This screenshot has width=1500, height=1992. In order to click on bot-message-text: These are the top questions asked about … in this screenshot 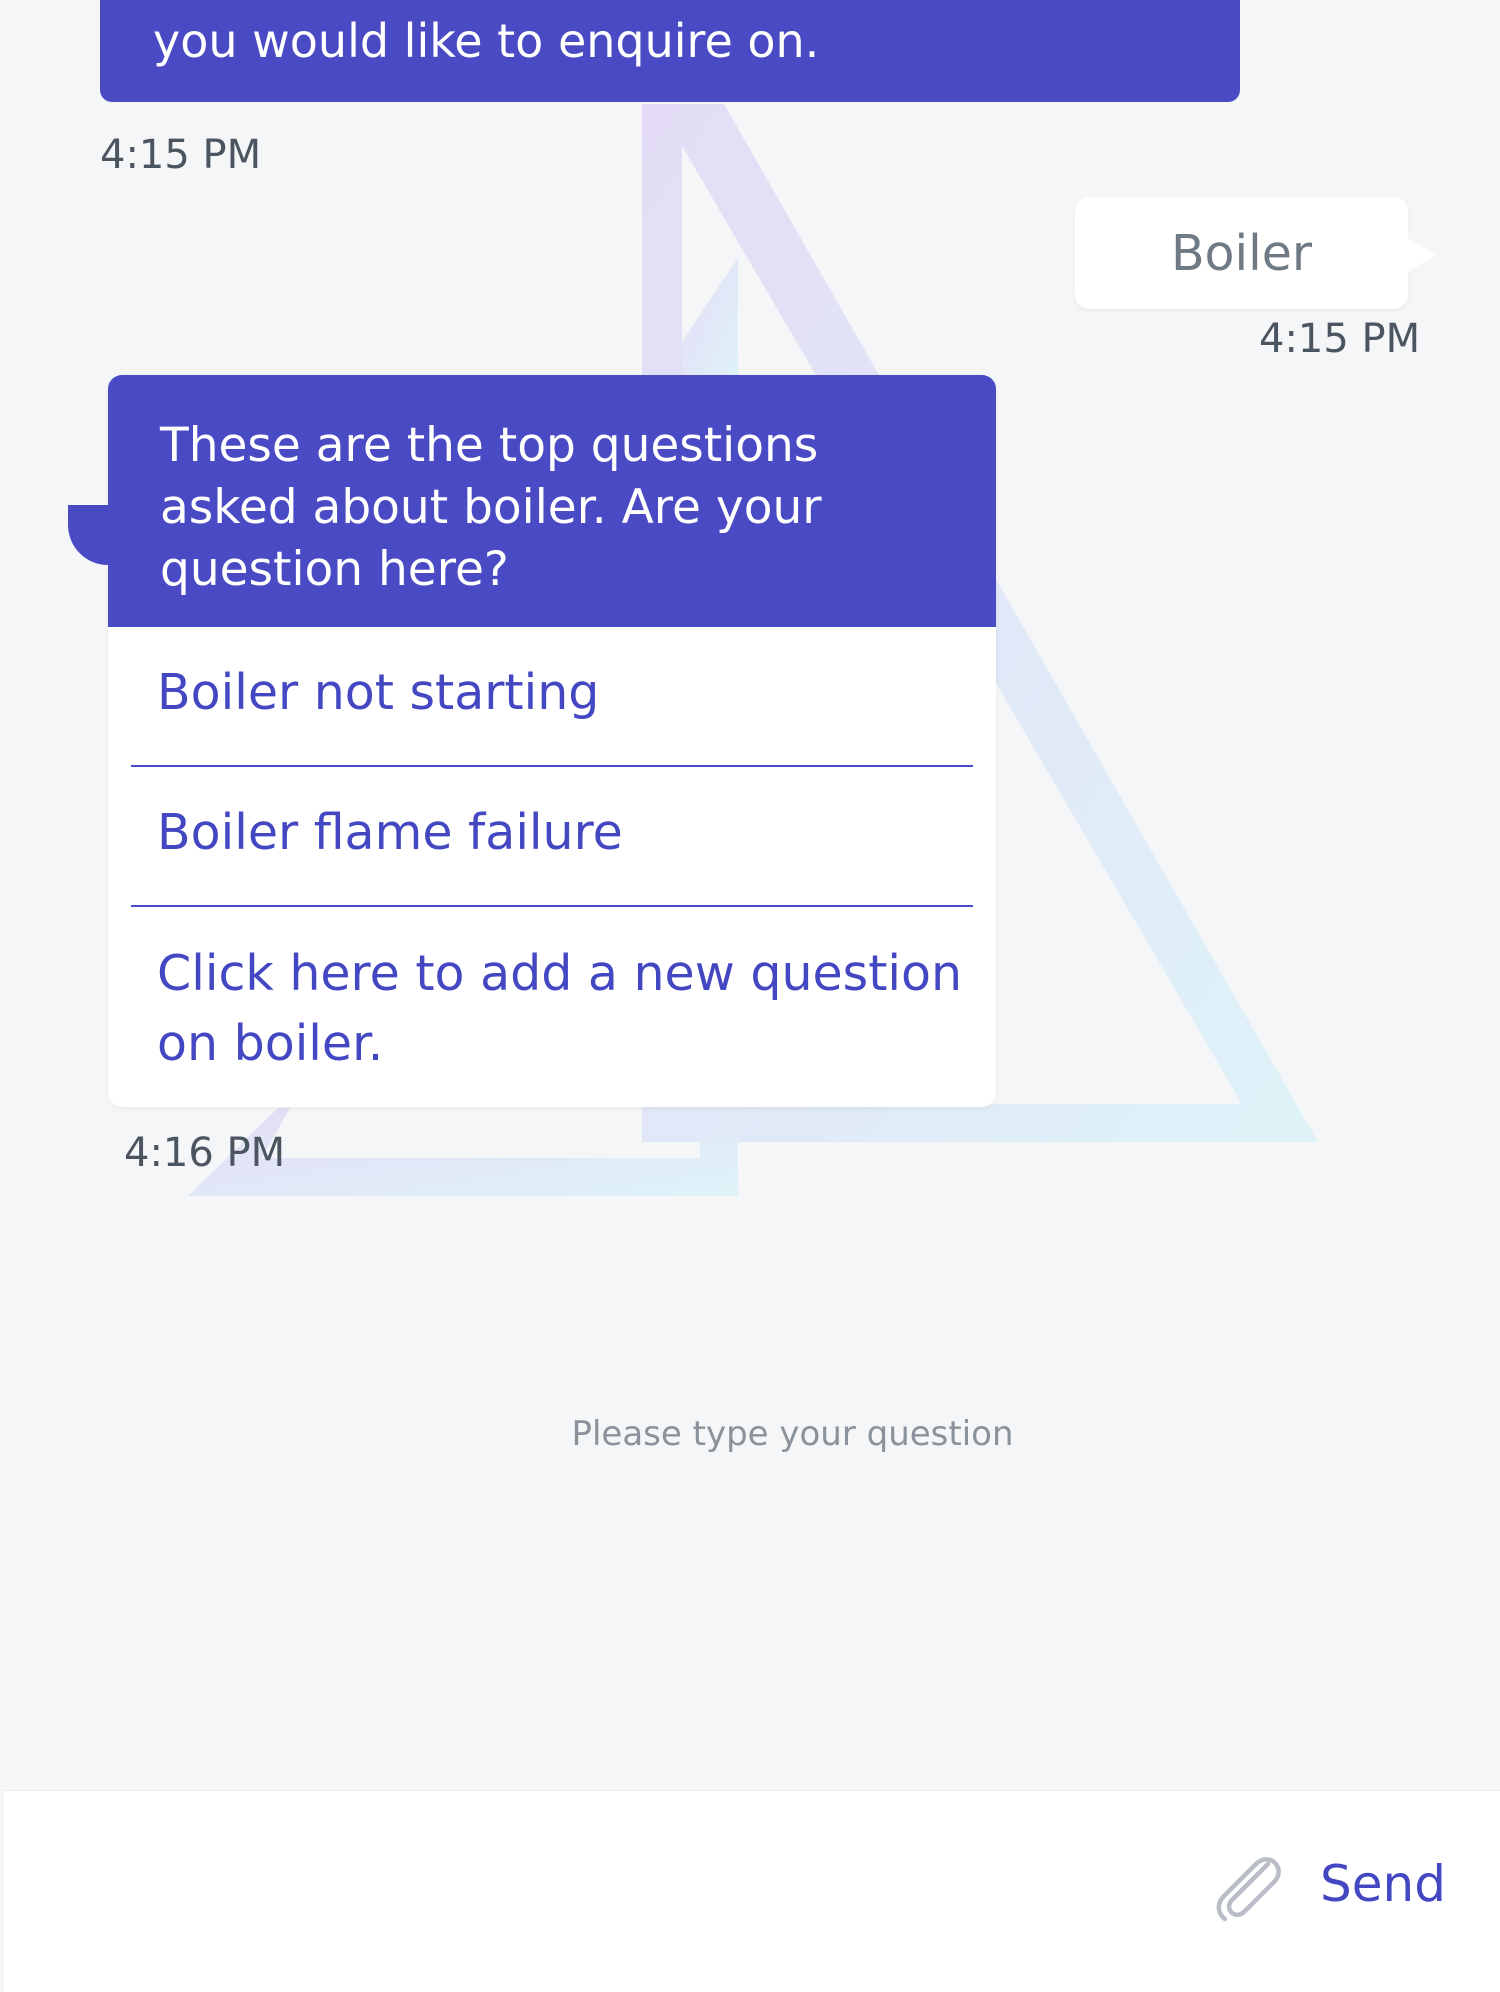, I will do `click(552, 501)`.